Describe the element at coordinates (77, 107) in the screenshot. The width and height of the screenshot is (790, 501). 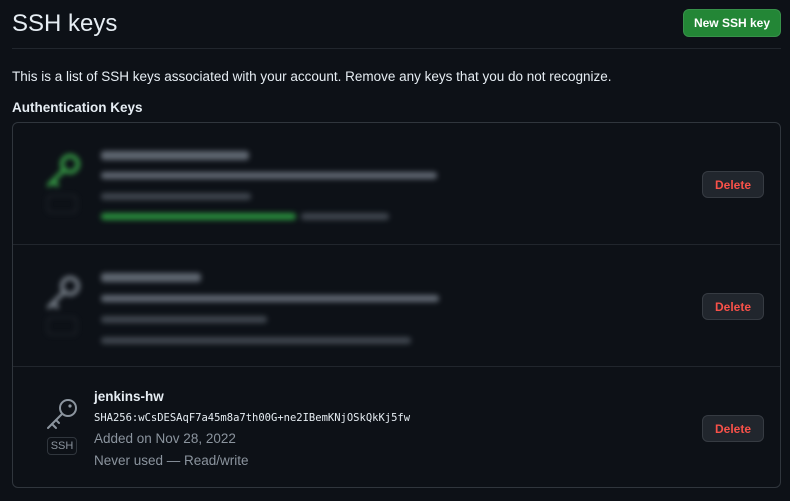
I see `section-title-authentication-keys: Authentication Keys` at that location.